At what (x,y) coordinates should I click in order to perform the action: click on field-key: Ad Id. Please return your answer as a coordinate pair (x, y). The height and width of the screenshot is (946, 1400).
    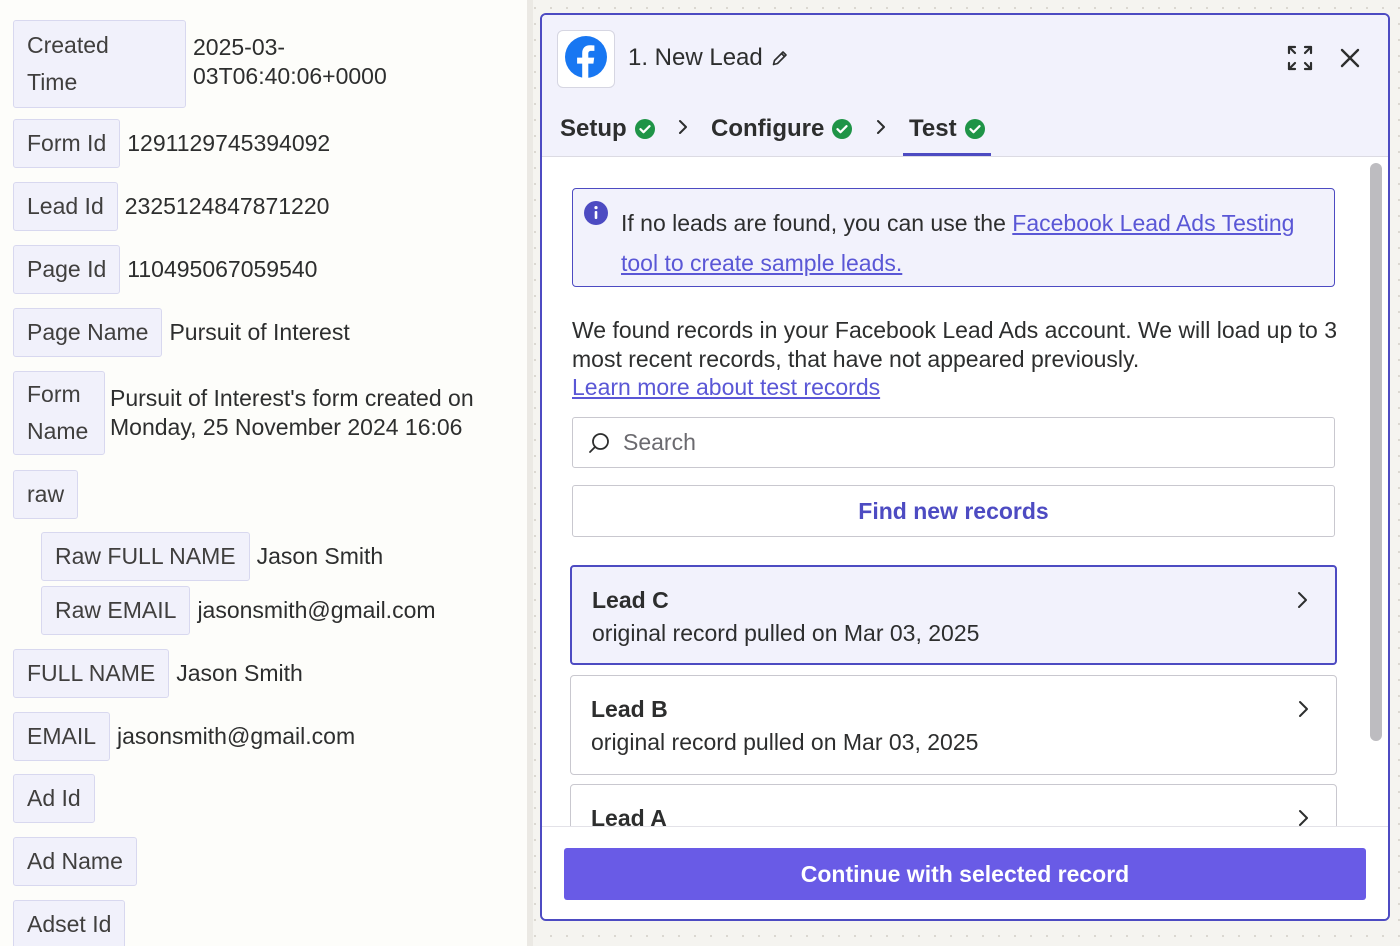
    Looking at the image, I should click on (54, 798).